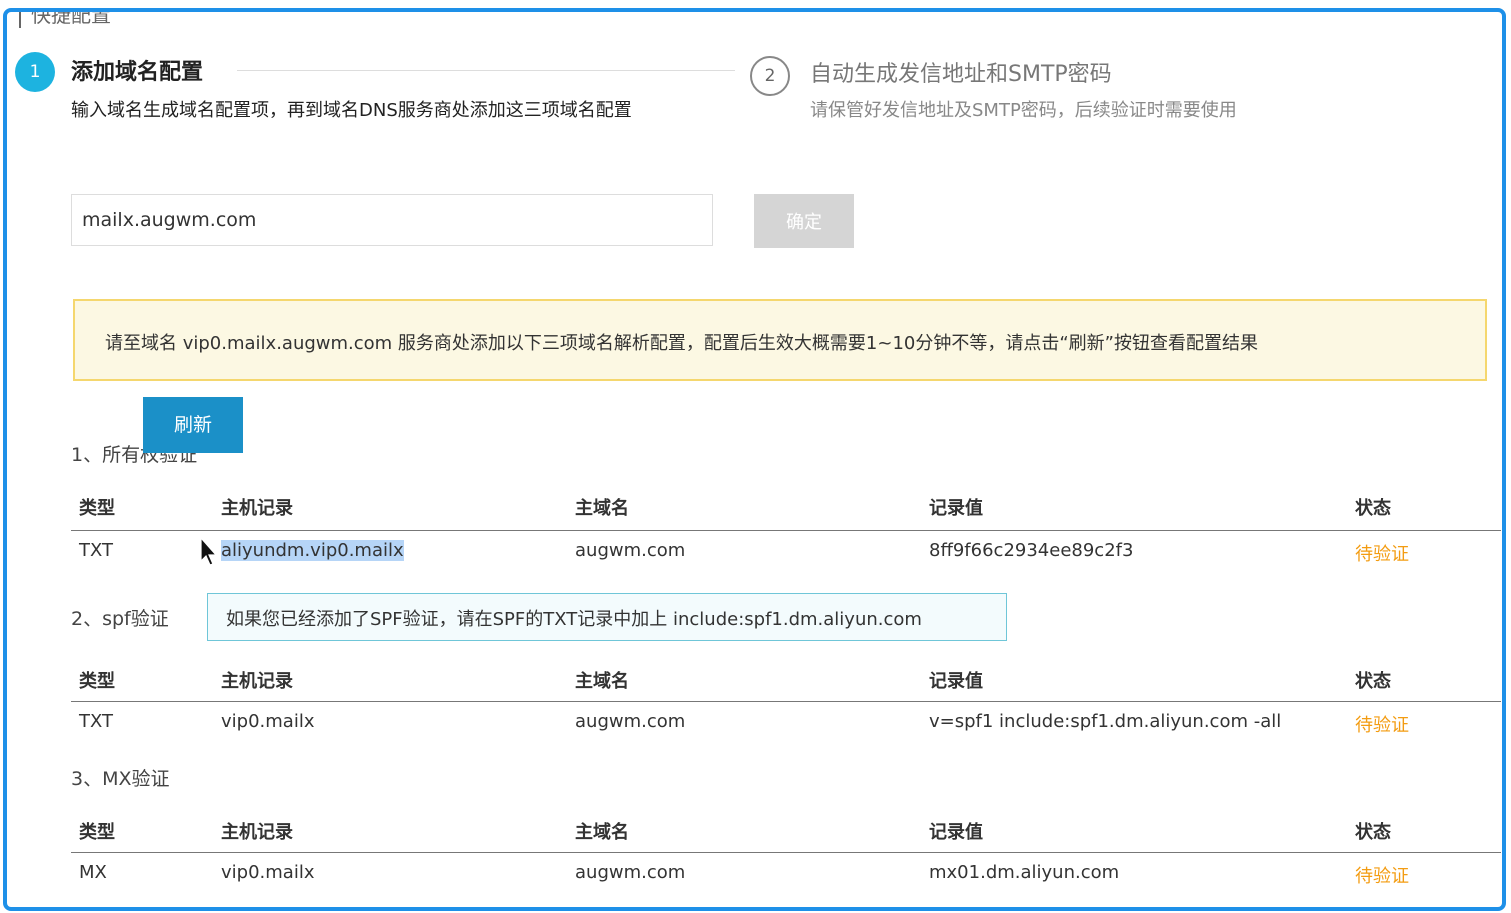 Image resolution: width=1511 pixels, height=913 pixels. Describe the element at coordinates (630, 550) in the screenshot. I see `row-1-domain: augwm.com` at that location.